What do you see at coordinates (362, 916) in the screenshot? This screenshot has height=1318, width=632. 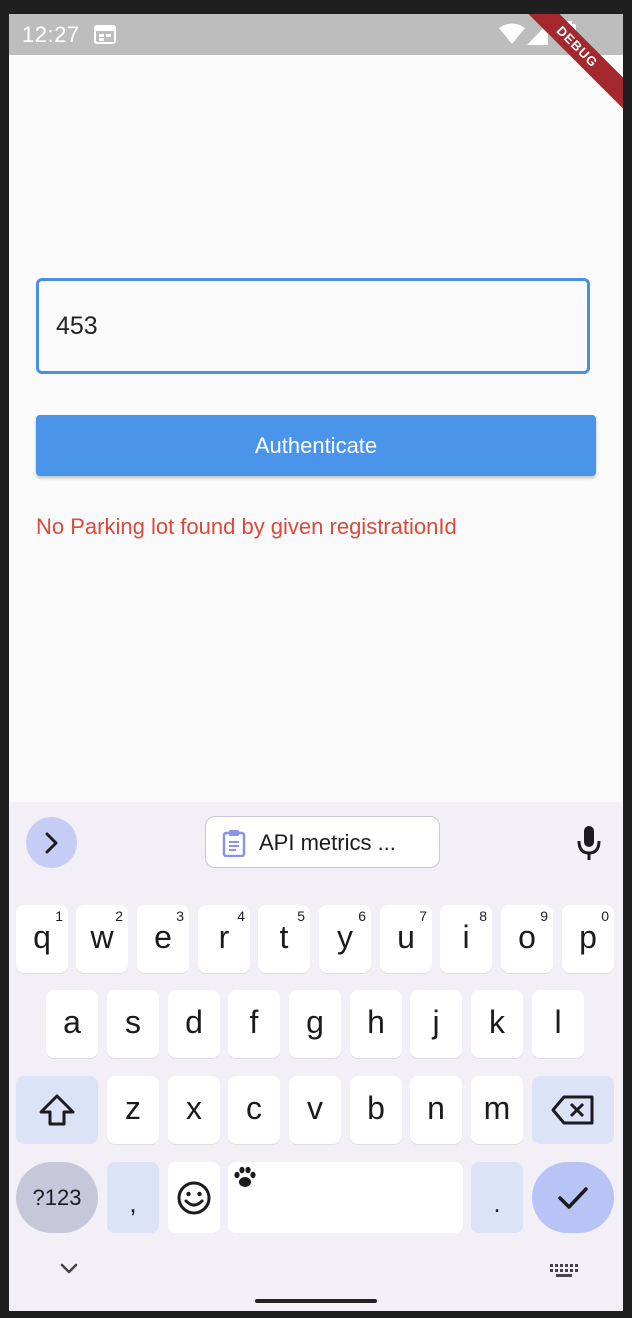 I see `key-number-hint: 6` at bounding box center [362, 916].